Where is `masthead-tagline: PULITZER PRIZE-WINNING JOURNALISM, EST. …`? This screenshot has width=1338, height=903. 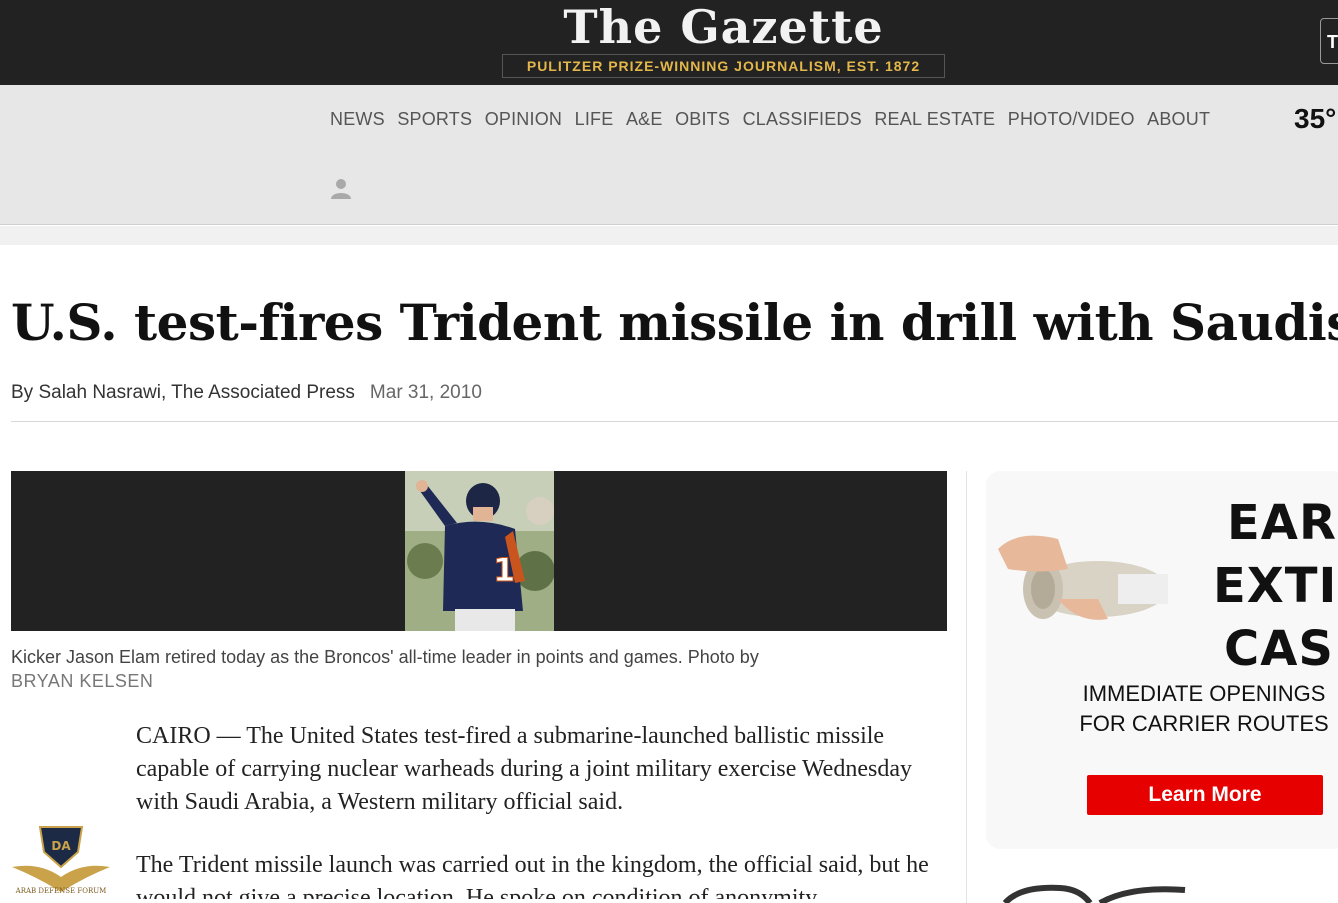 masthead-tagline: PULITZER PRIZE-WINNING JOURNALISM, EST. … is located at coordinates (723, 66).